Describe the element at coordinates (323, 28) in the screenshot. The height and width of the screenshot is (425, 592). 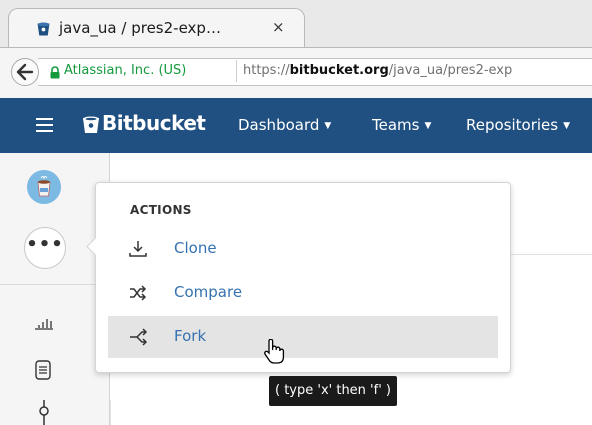
I see `new-tab-button` at that location.